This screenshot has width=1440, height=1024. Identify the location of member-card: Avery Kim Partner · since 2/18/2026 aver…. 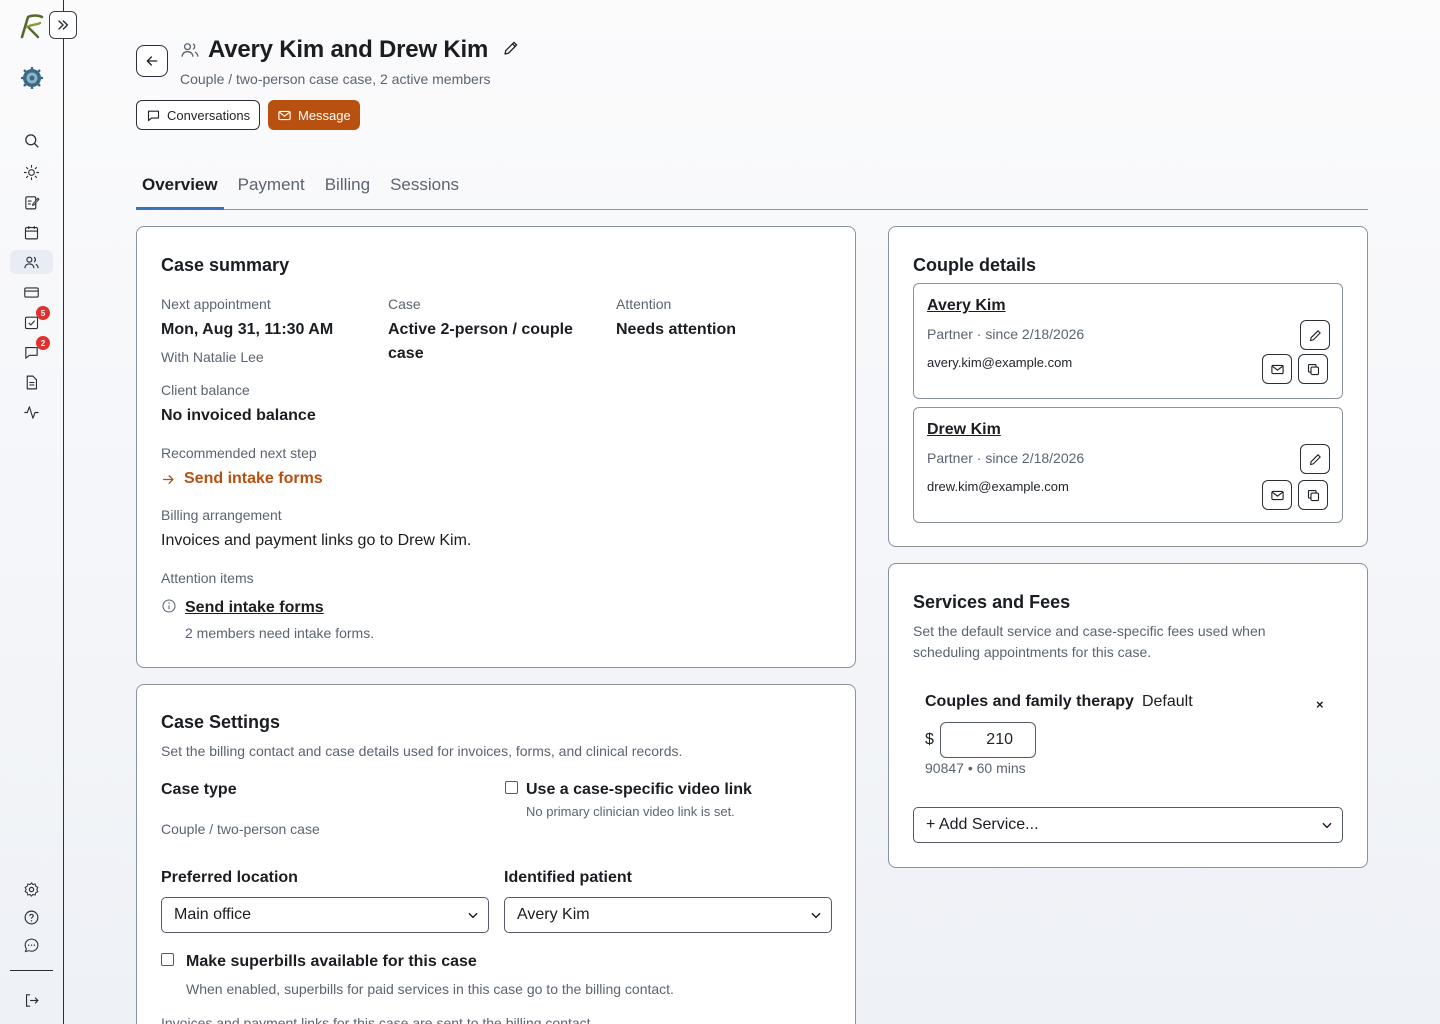
(1128, 341).